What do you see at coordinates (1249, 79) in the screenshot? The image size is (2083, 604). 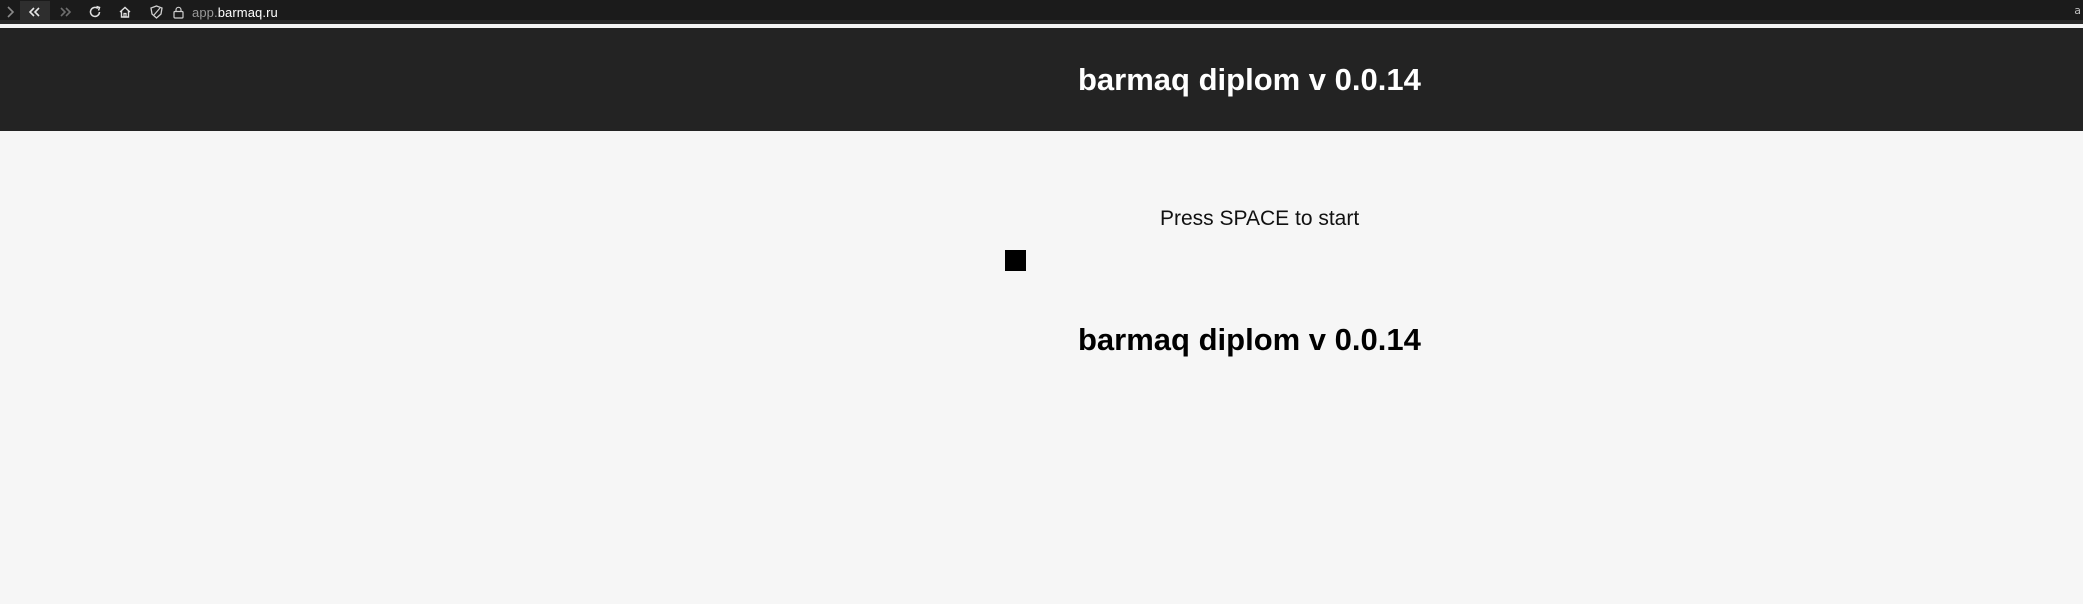 I see `header-title: barmaq diplom v 0.0.14` at bounding box center [1249, 79].